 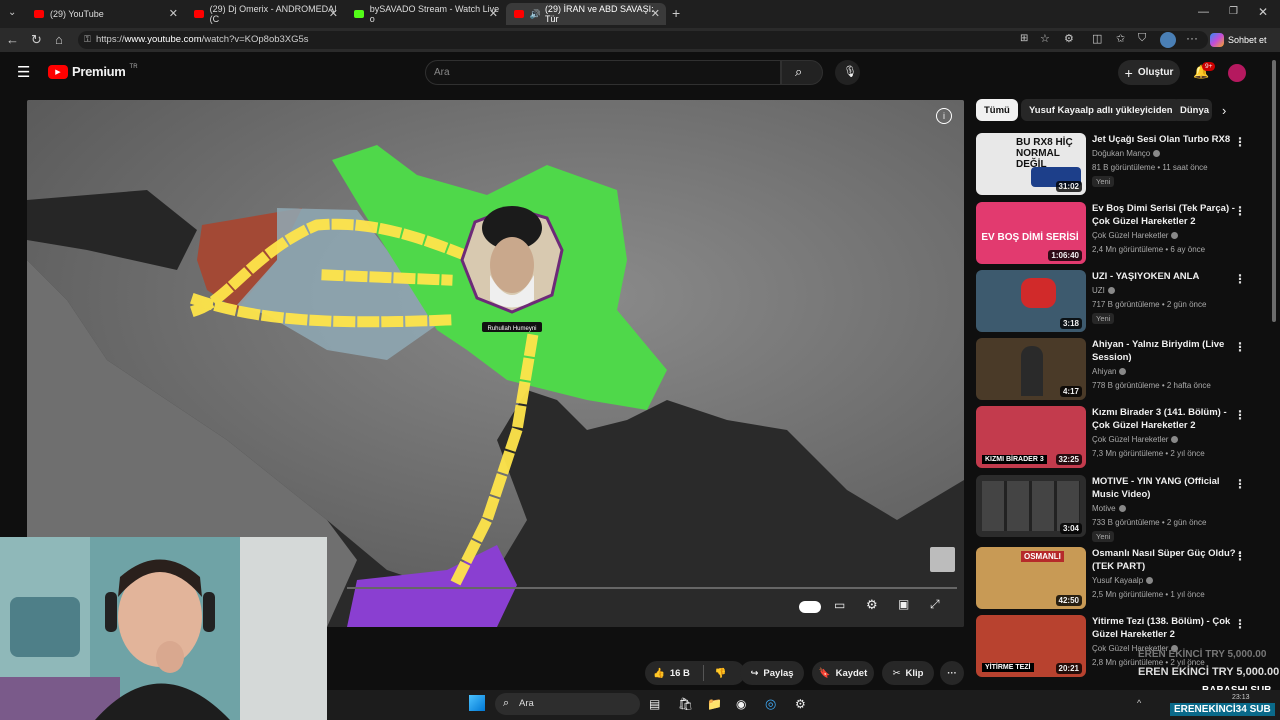 What do you see at coordinates (1031, 301) in the screenshot?
I see `video-thumbnail: 3:18` at bounding box center [1031, 301].